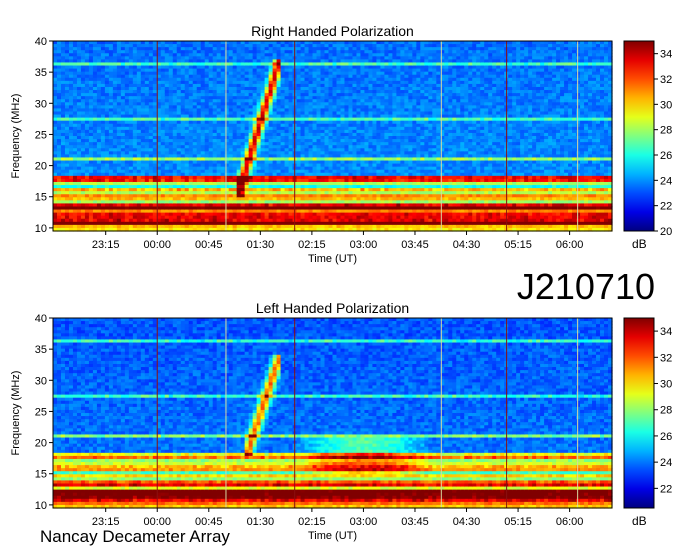  I want to click on x-tick-label: 00:45, so click(209, 245).